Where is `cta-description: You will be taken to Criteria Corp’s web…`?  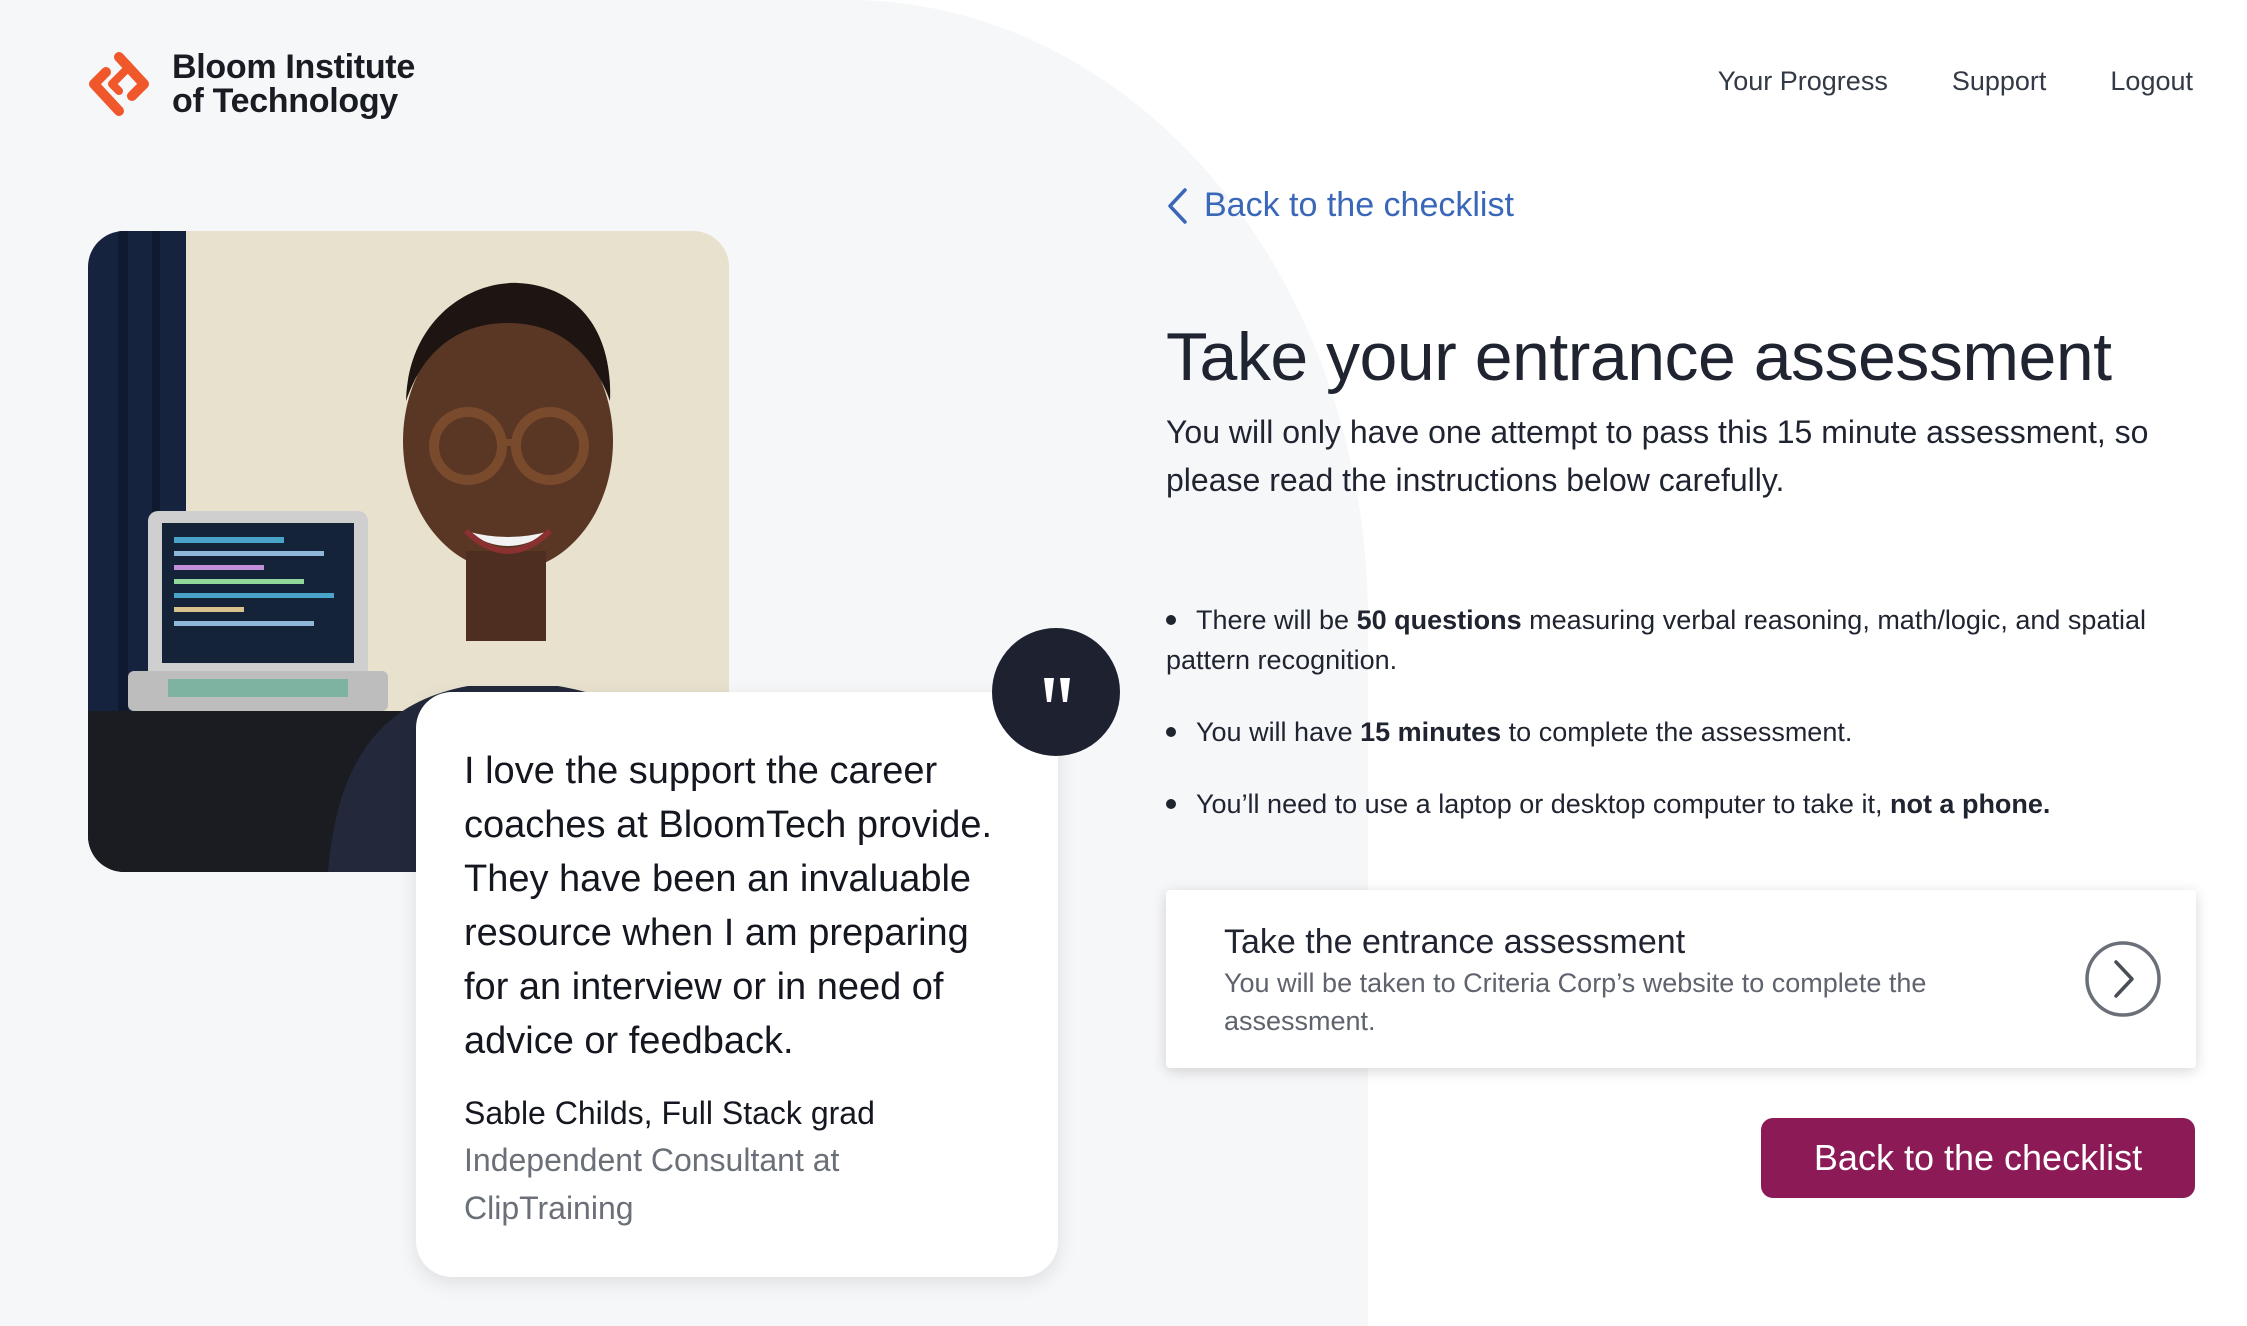
cta-description: You will be taken to Criteria Corp’s web… is located at coordinates (1575, 1002).